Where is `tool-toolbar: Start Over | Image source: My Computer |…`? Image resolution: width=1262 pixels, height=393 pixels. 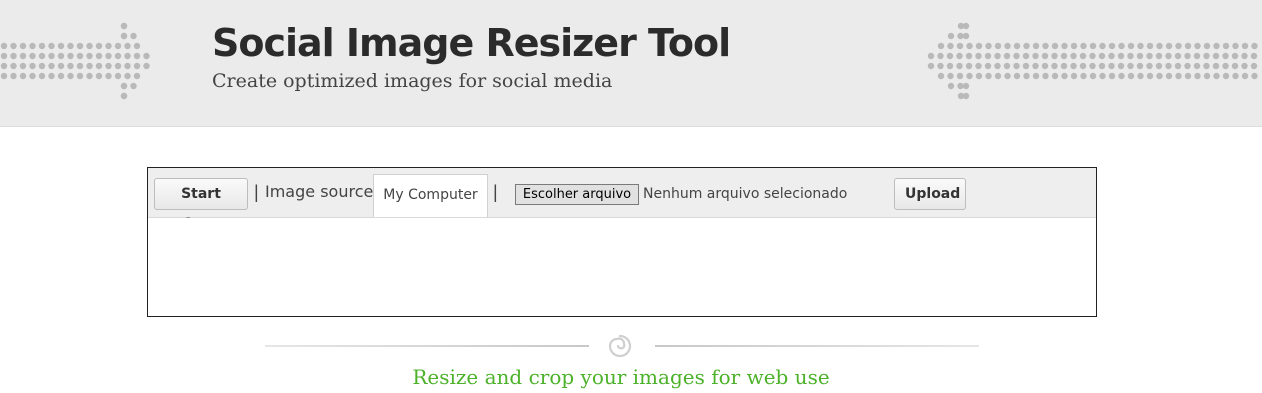
tool-toolbar: Start Over | Image source: My Computer |… is located at coordinates (622, 200).